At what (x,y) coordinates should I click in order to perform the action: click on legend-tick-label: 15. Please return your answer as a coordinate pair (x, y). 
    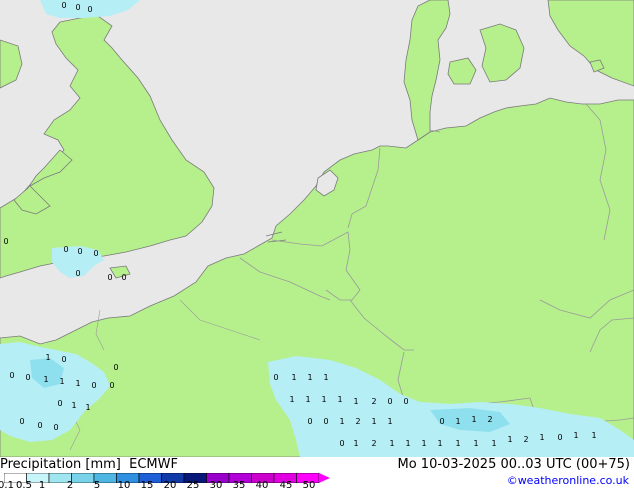
    Looking at the image, I should click on (147, 485).